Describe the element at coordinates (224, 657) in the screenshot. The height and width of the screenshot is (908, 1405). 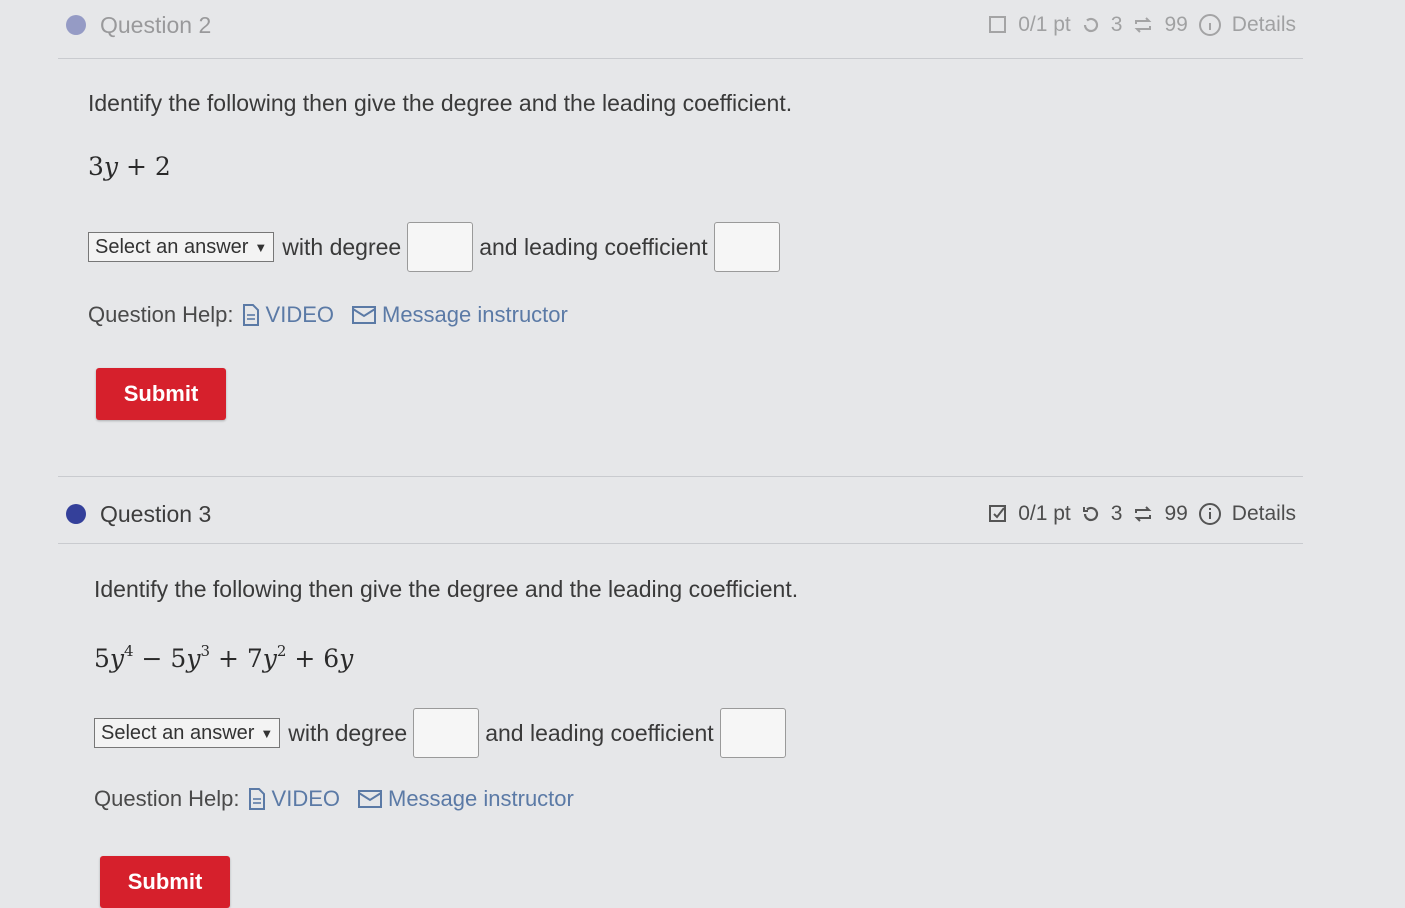
I see `question-3-expression: 5y4 − 5y3 + 7y2 + 6y` at that location.